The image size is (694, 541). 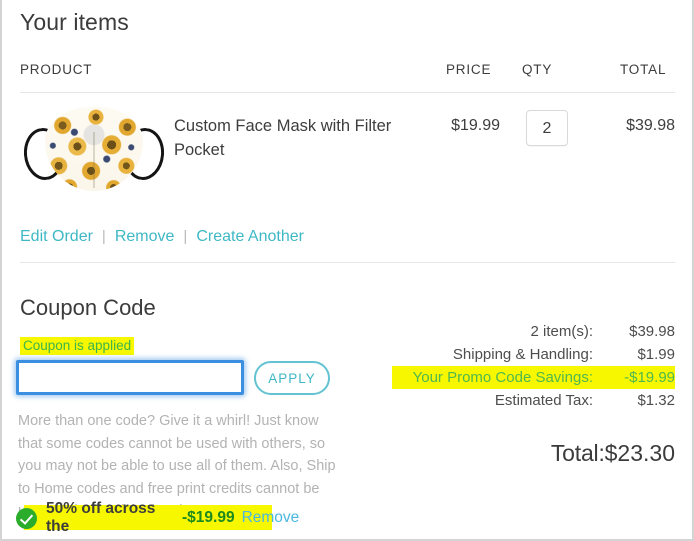 I want to click on quantity-input: 2, so click(x=547, y=128).